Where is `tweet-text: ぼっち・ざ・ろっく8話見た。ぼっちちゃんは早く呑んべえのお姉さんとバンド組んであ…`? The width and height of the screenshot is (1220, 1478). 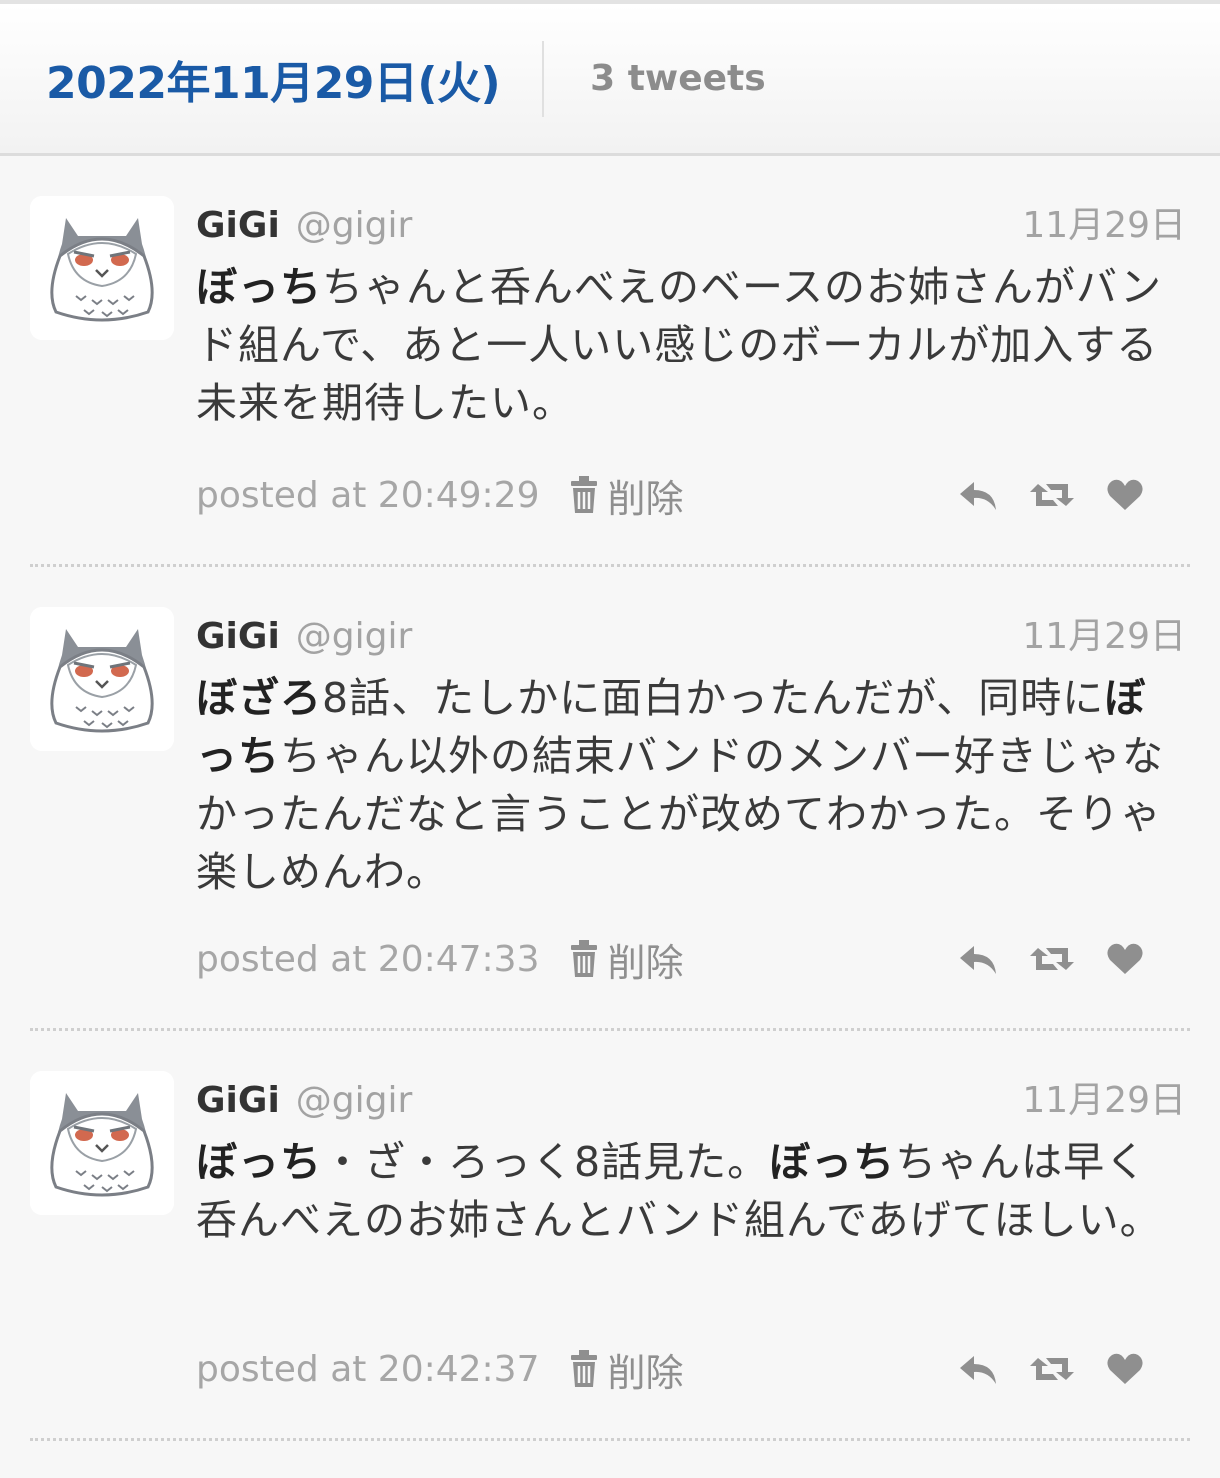
tweet-text: ぼっち・ざ・ろっく8話見た。ぼっちちゃんは早く呑んべえのお姉さんとバンド組んであ… is located at coordinates (693, 1191).